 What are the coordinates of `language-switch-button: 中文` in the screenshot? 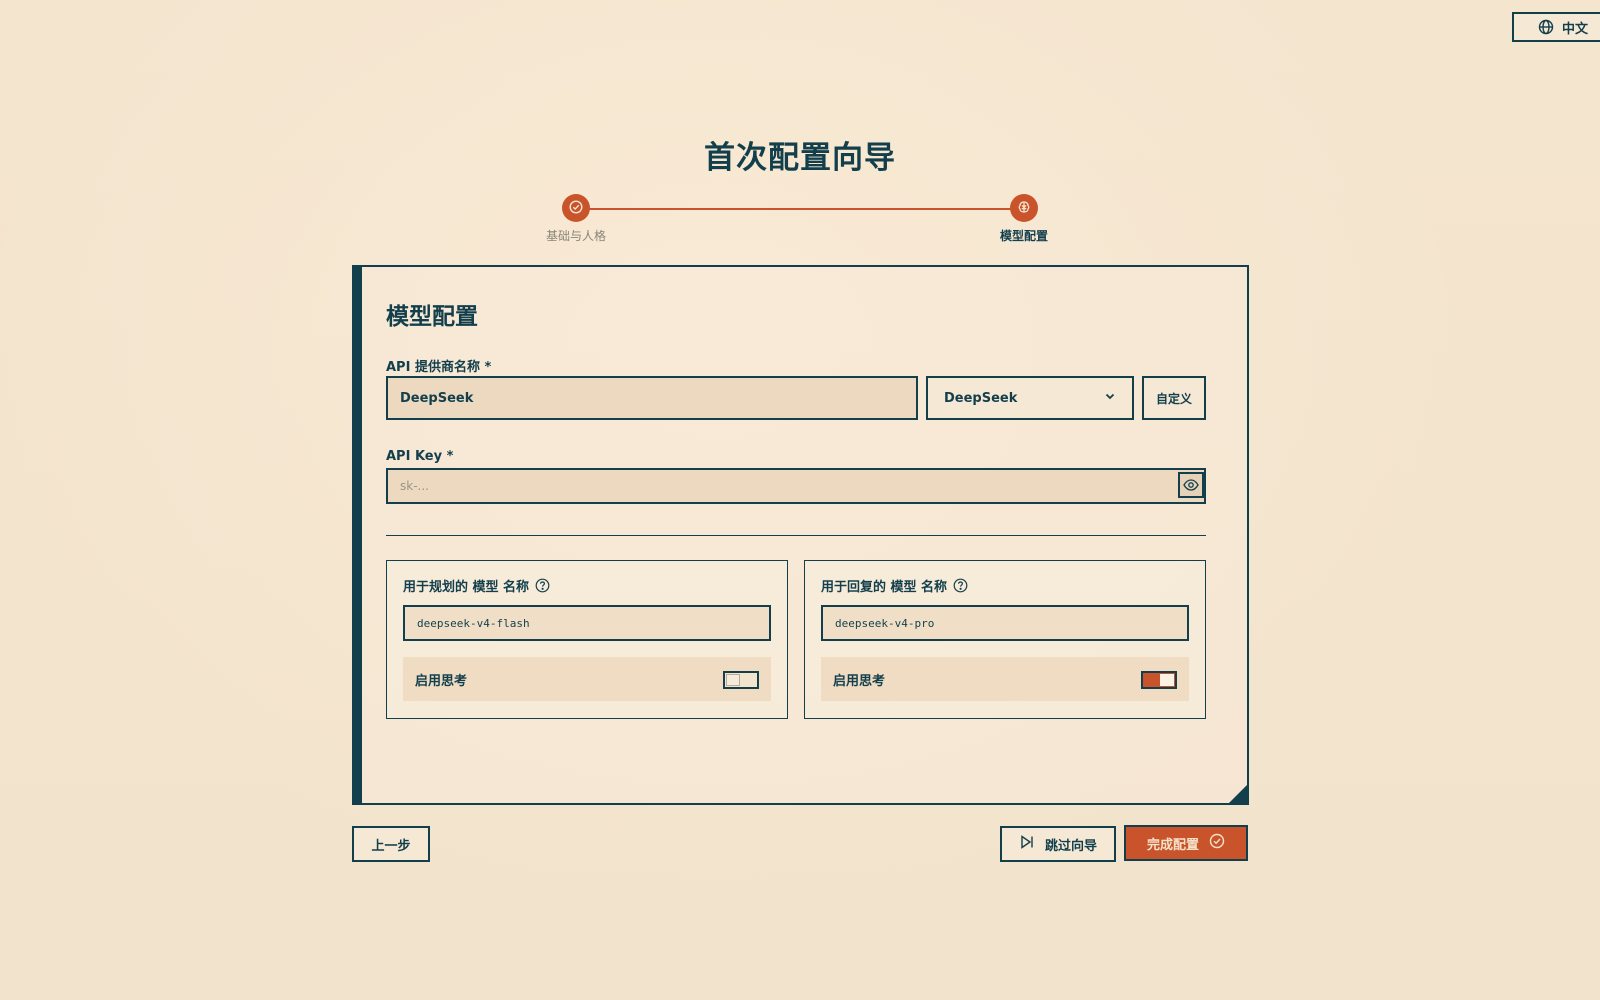 It's located at (1556, 27).